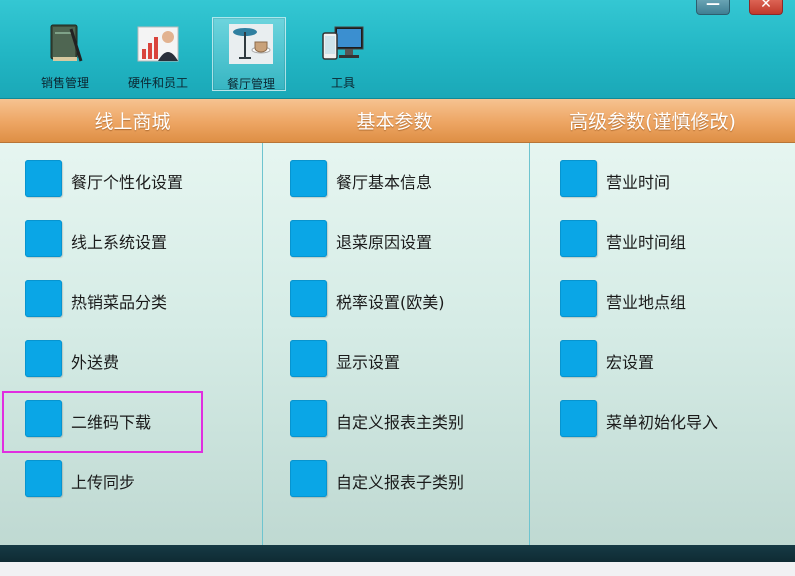  What do you see at coordinates (646, 302) in the screenshot?
I see `menu-item-label: 营业地点组` at bounding box center [646, 302].